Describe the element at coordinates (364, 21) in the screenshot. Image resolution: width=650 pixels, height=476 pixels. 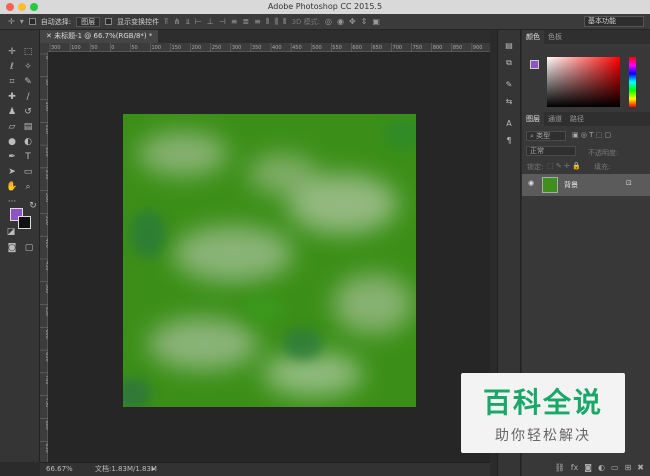
I see `3d-slide-icon: ⇕` at that location.